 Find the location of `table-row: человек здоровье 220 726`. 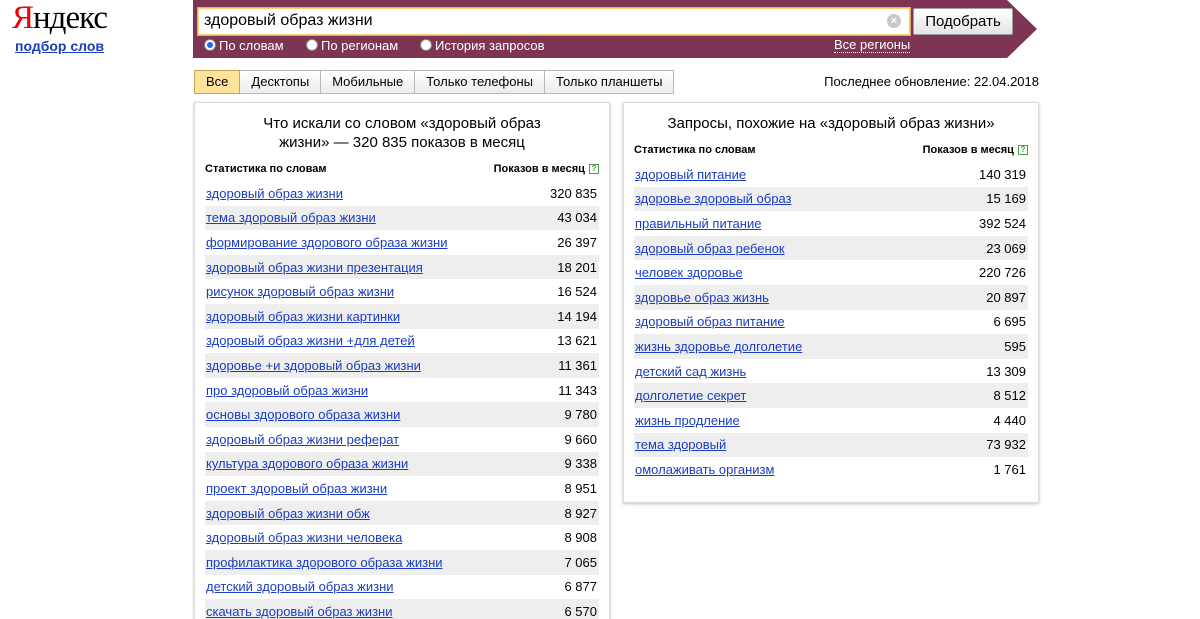

table-row: человек здоровье 220 726 is located at coordinates (831, 272).